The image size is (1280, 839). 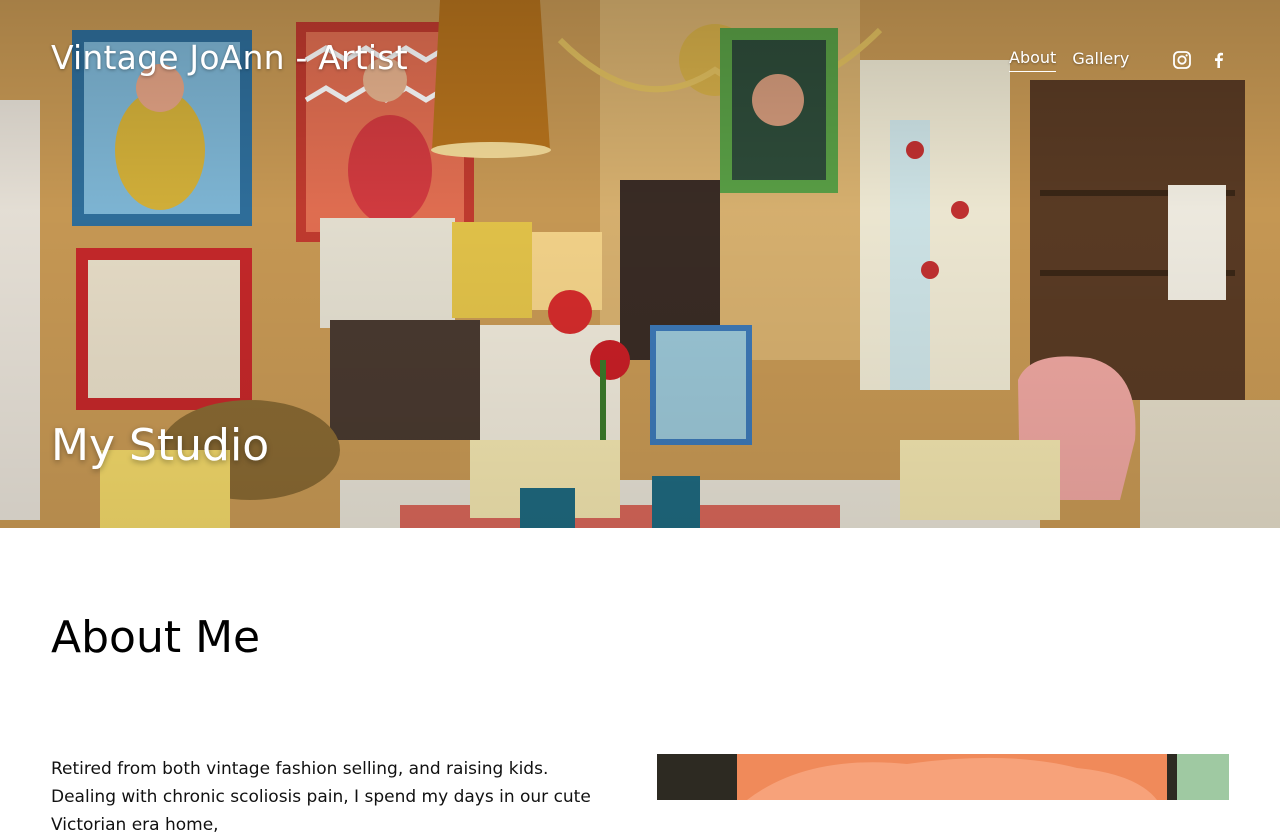 I want to click on about-title: About Me, so click(x=156, y=637).